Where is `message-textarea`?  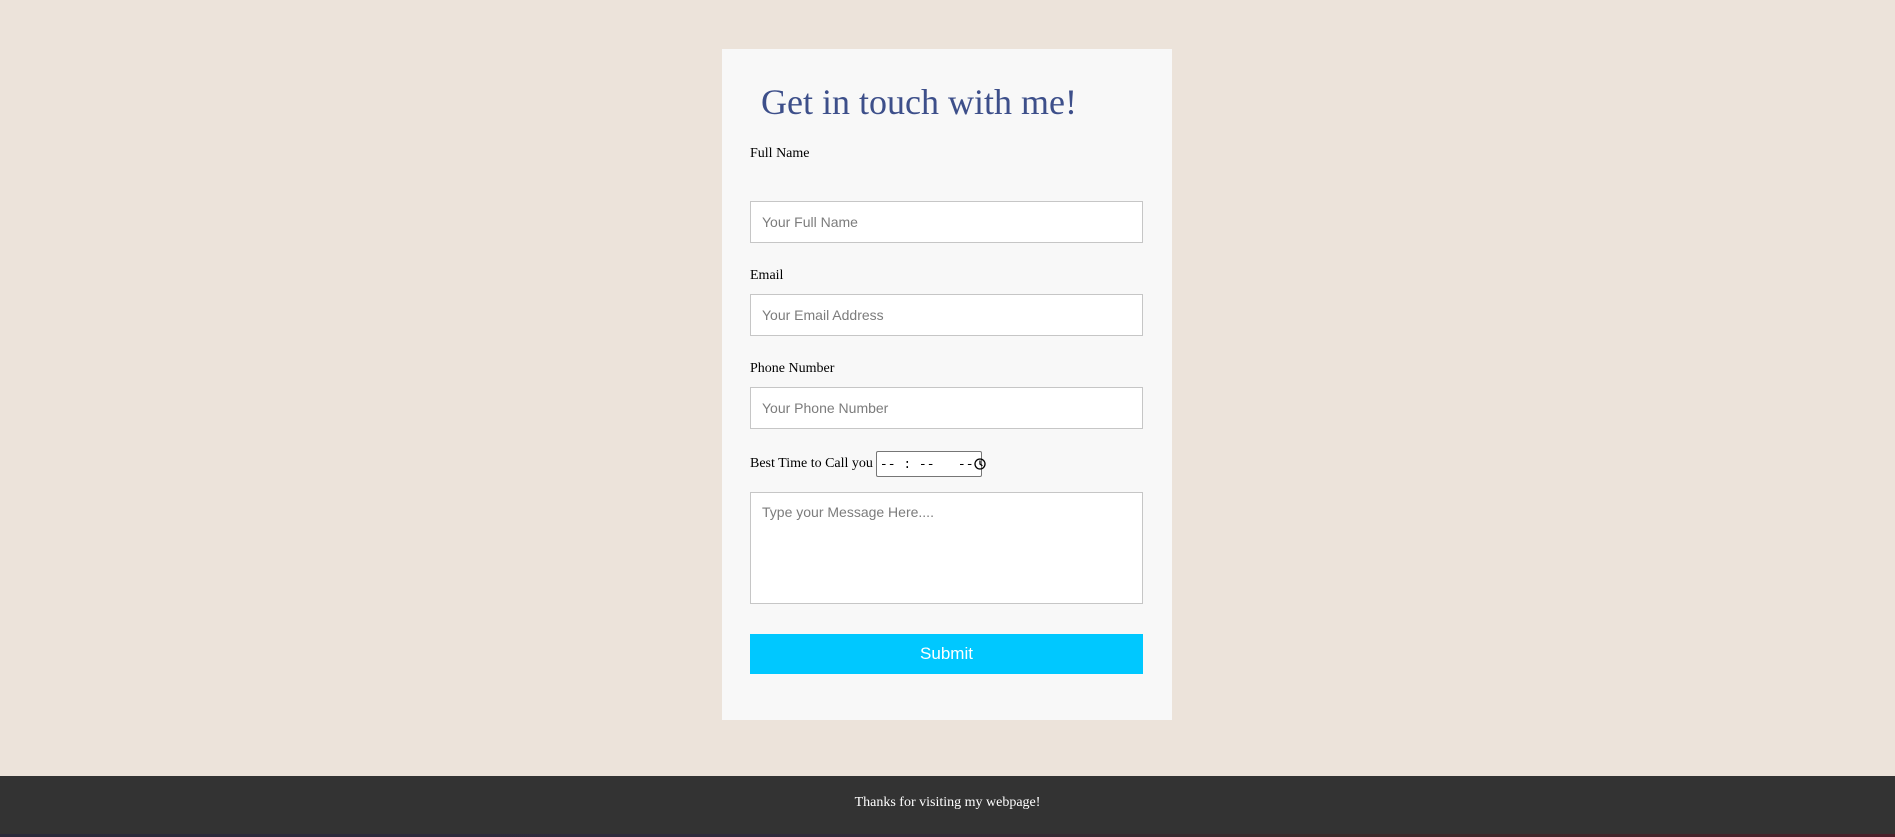 message-textarea is located at coordinates (946, 548).